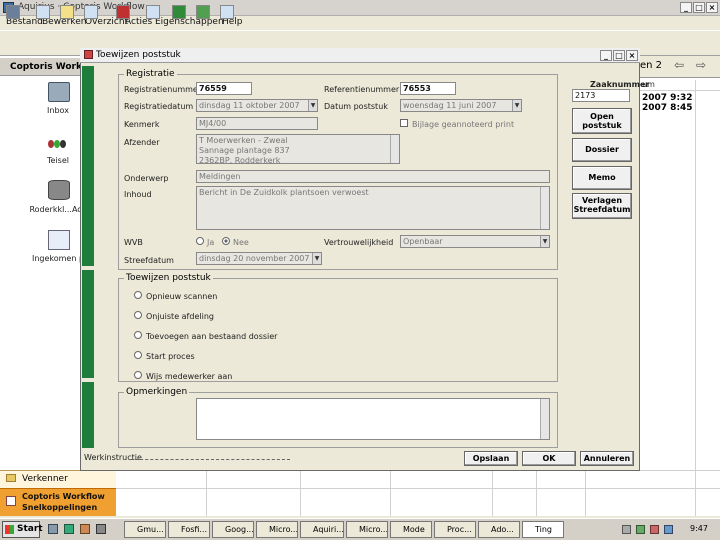 This screenshot has width=720, height=540. I want to click on bg-tab-label: en 2, so click(651, 65).